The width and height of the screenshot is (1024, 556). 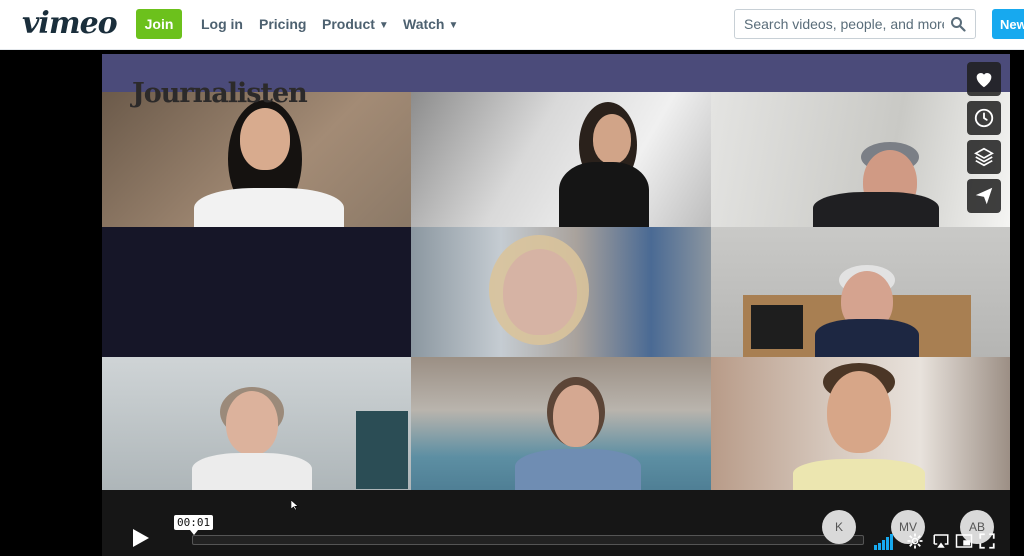 What do you see at coordinates (987, 541) in the screenshot?
I see `fullscreen-icon` at bounding box center [987, 541].